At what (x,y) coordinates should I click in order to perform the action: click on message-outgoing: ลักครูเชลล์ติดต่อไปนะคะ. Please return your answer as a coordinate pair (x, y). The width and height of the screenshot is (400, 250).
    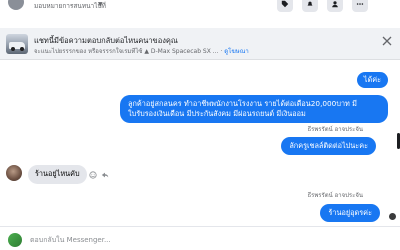
    Looking at the image, I should click on (328, 146).